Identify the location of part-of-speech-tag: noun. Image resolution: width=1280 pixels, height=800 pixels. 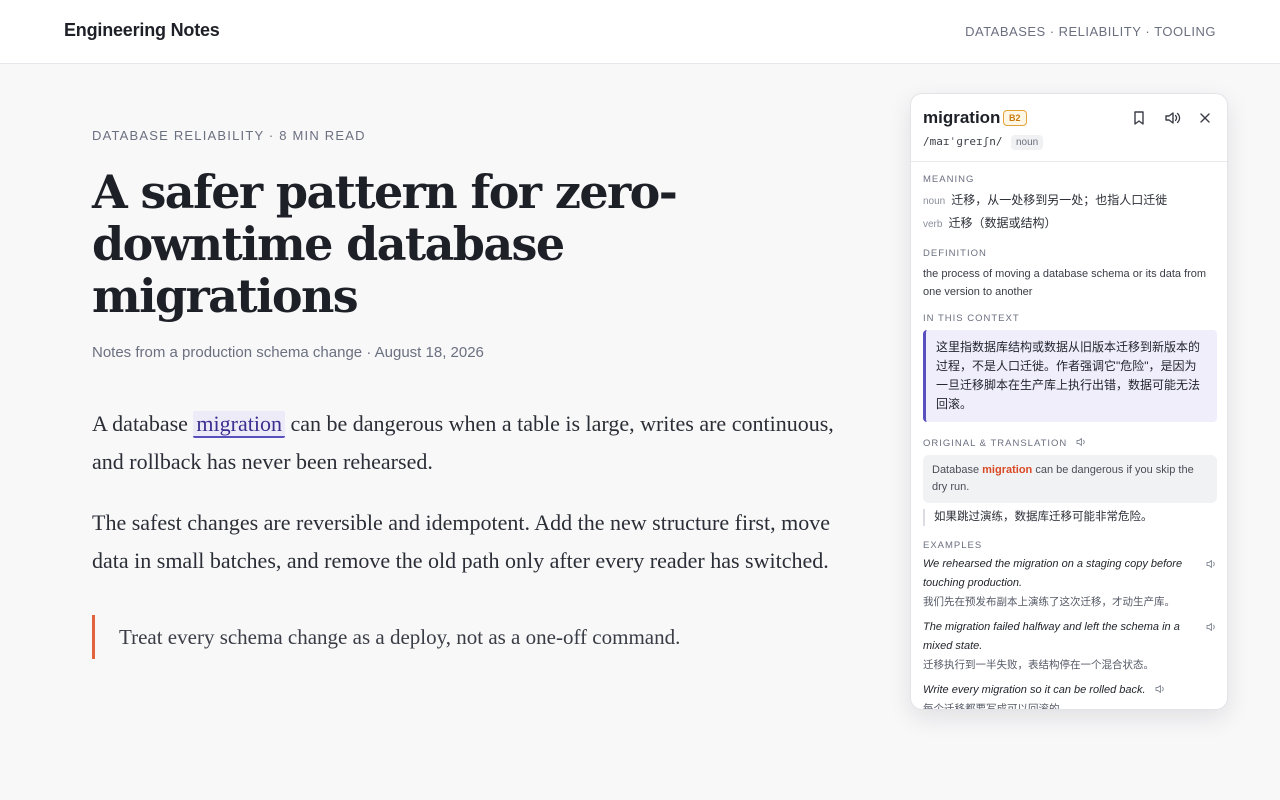
(1027, 142).